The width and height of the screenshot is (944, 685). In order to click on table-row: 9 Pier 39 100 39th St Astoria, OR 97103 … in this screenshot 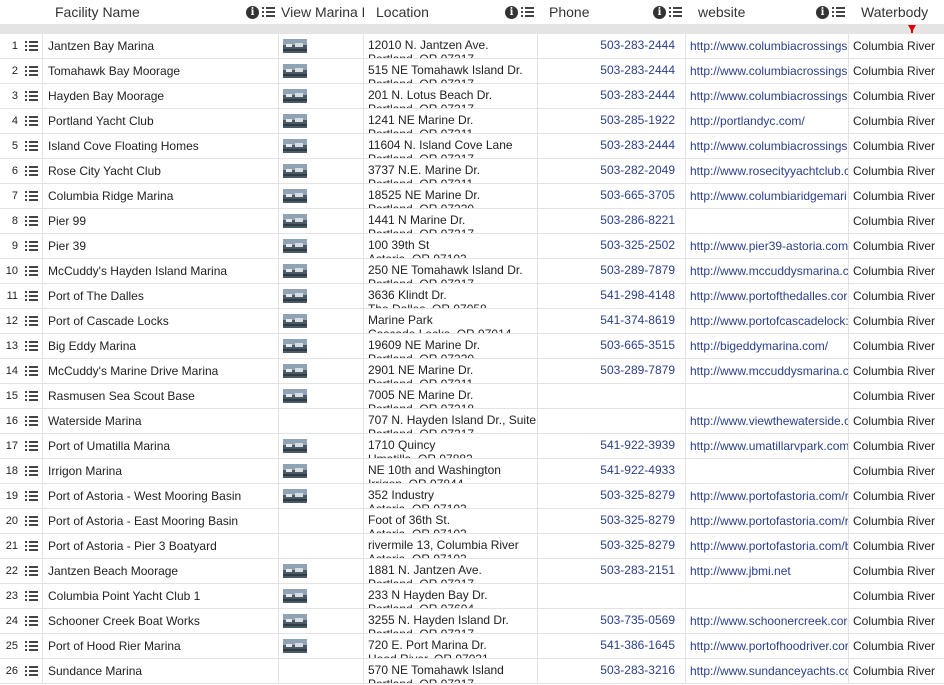, I will do `click(472, 246)`.